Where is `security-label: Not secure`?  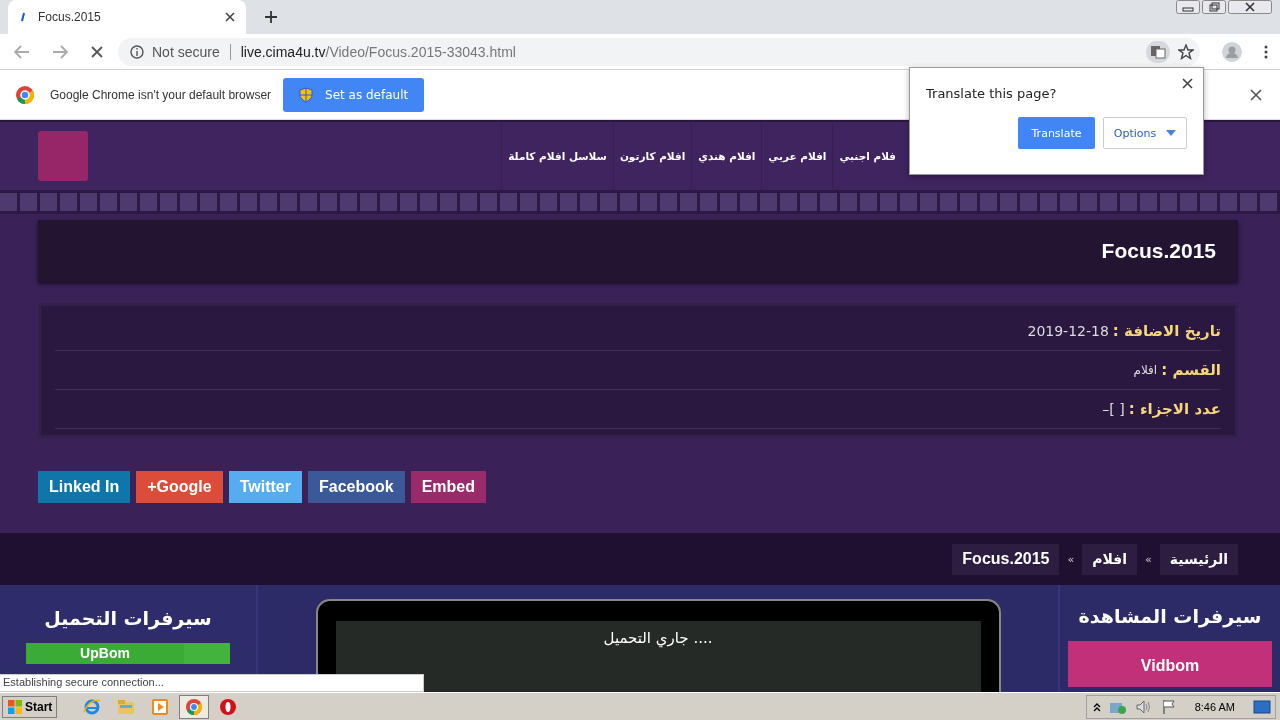 security-label: Not secure is located at coordinates (186, 51).